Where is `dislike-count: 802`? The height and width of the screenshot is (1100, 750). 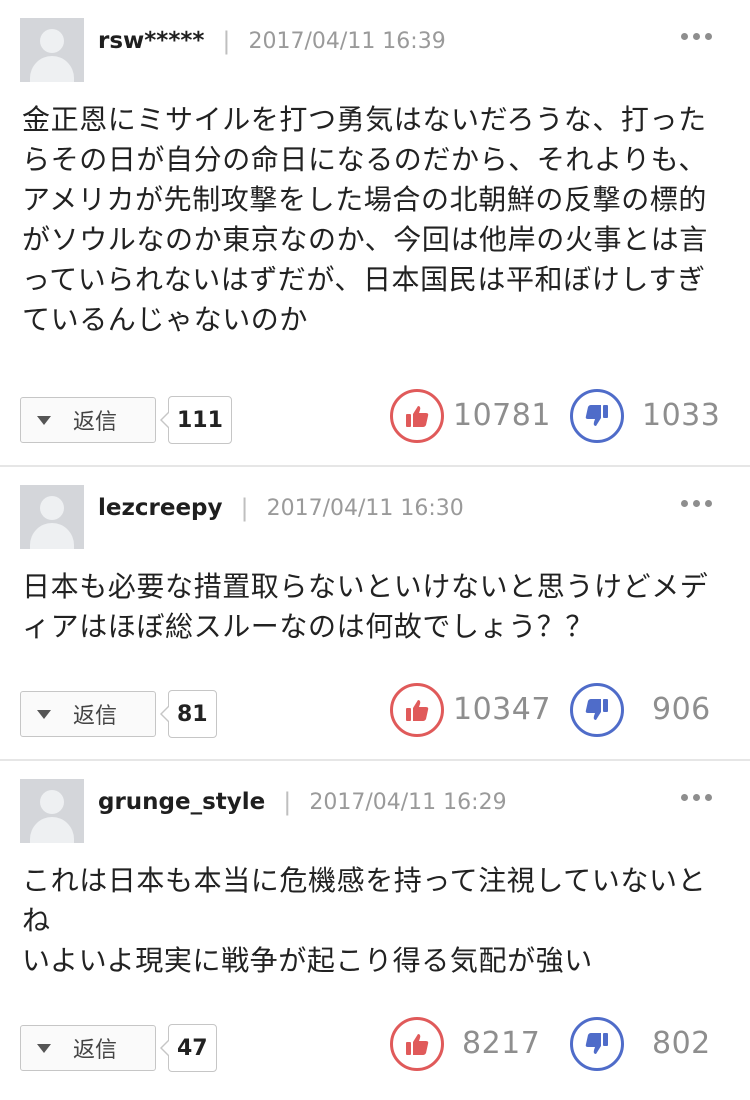 dislike-count: 802 is located at coordinates (681, 1043).